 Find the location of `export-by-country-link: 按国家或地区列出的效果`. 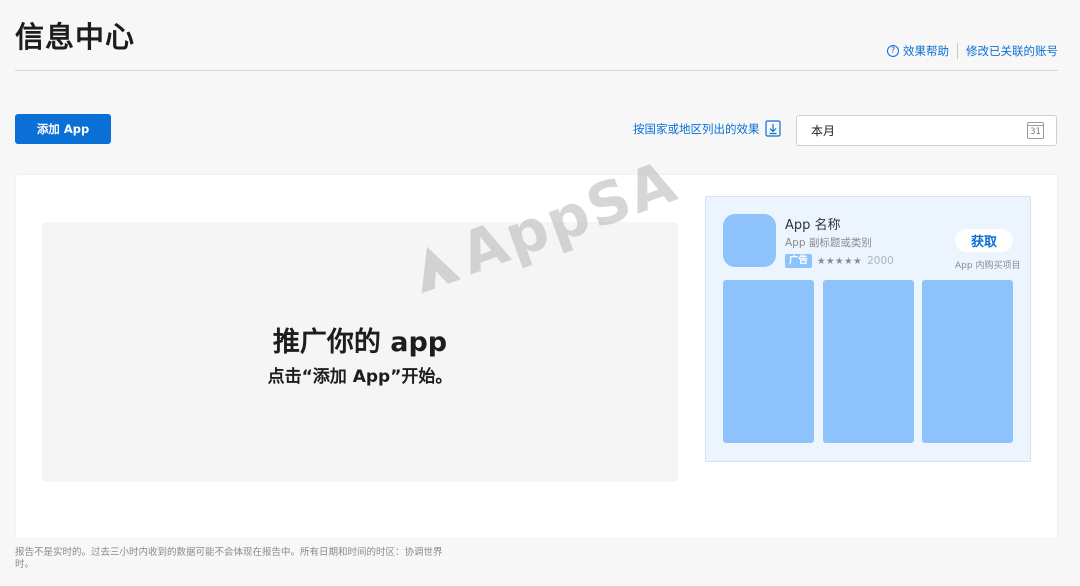

export-by-country-link: 按国家或地区列出的效果 is located at coordinates (707, 128).